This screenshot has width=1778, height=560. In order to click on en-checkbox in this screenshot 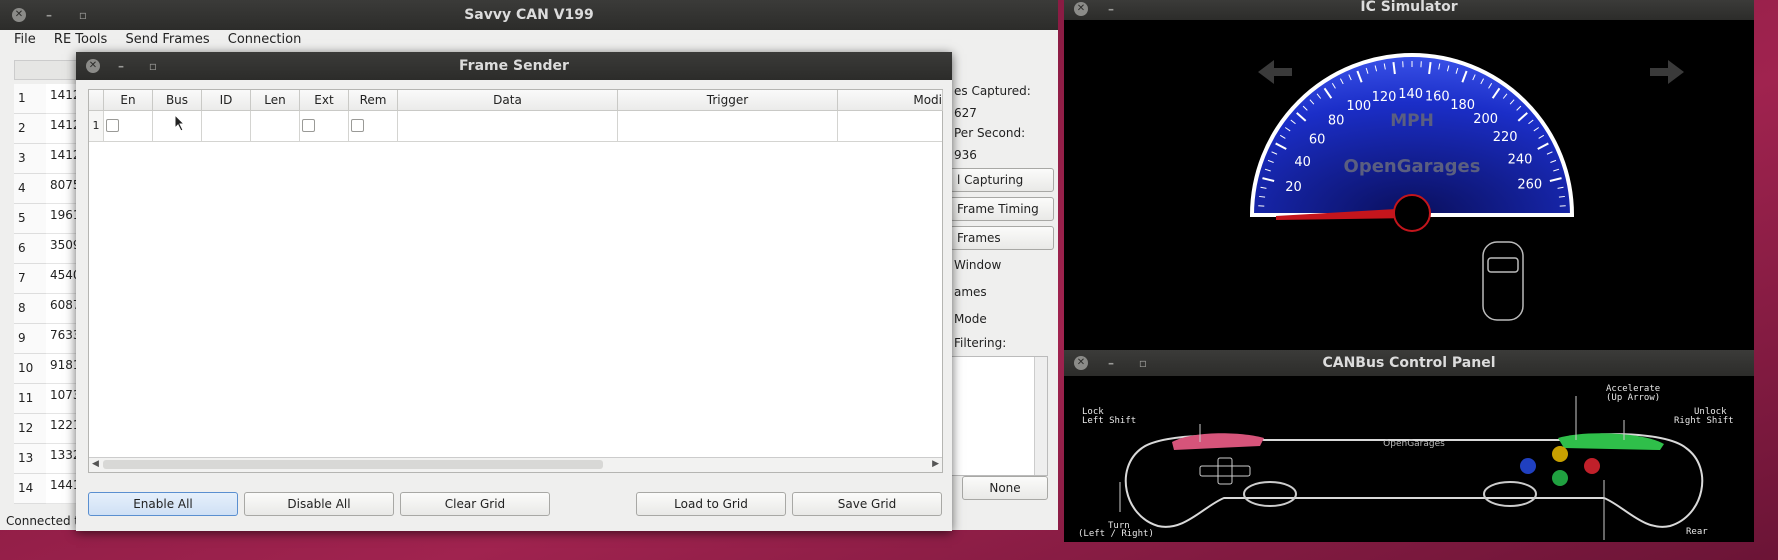, I will do `click(112, 125)`.